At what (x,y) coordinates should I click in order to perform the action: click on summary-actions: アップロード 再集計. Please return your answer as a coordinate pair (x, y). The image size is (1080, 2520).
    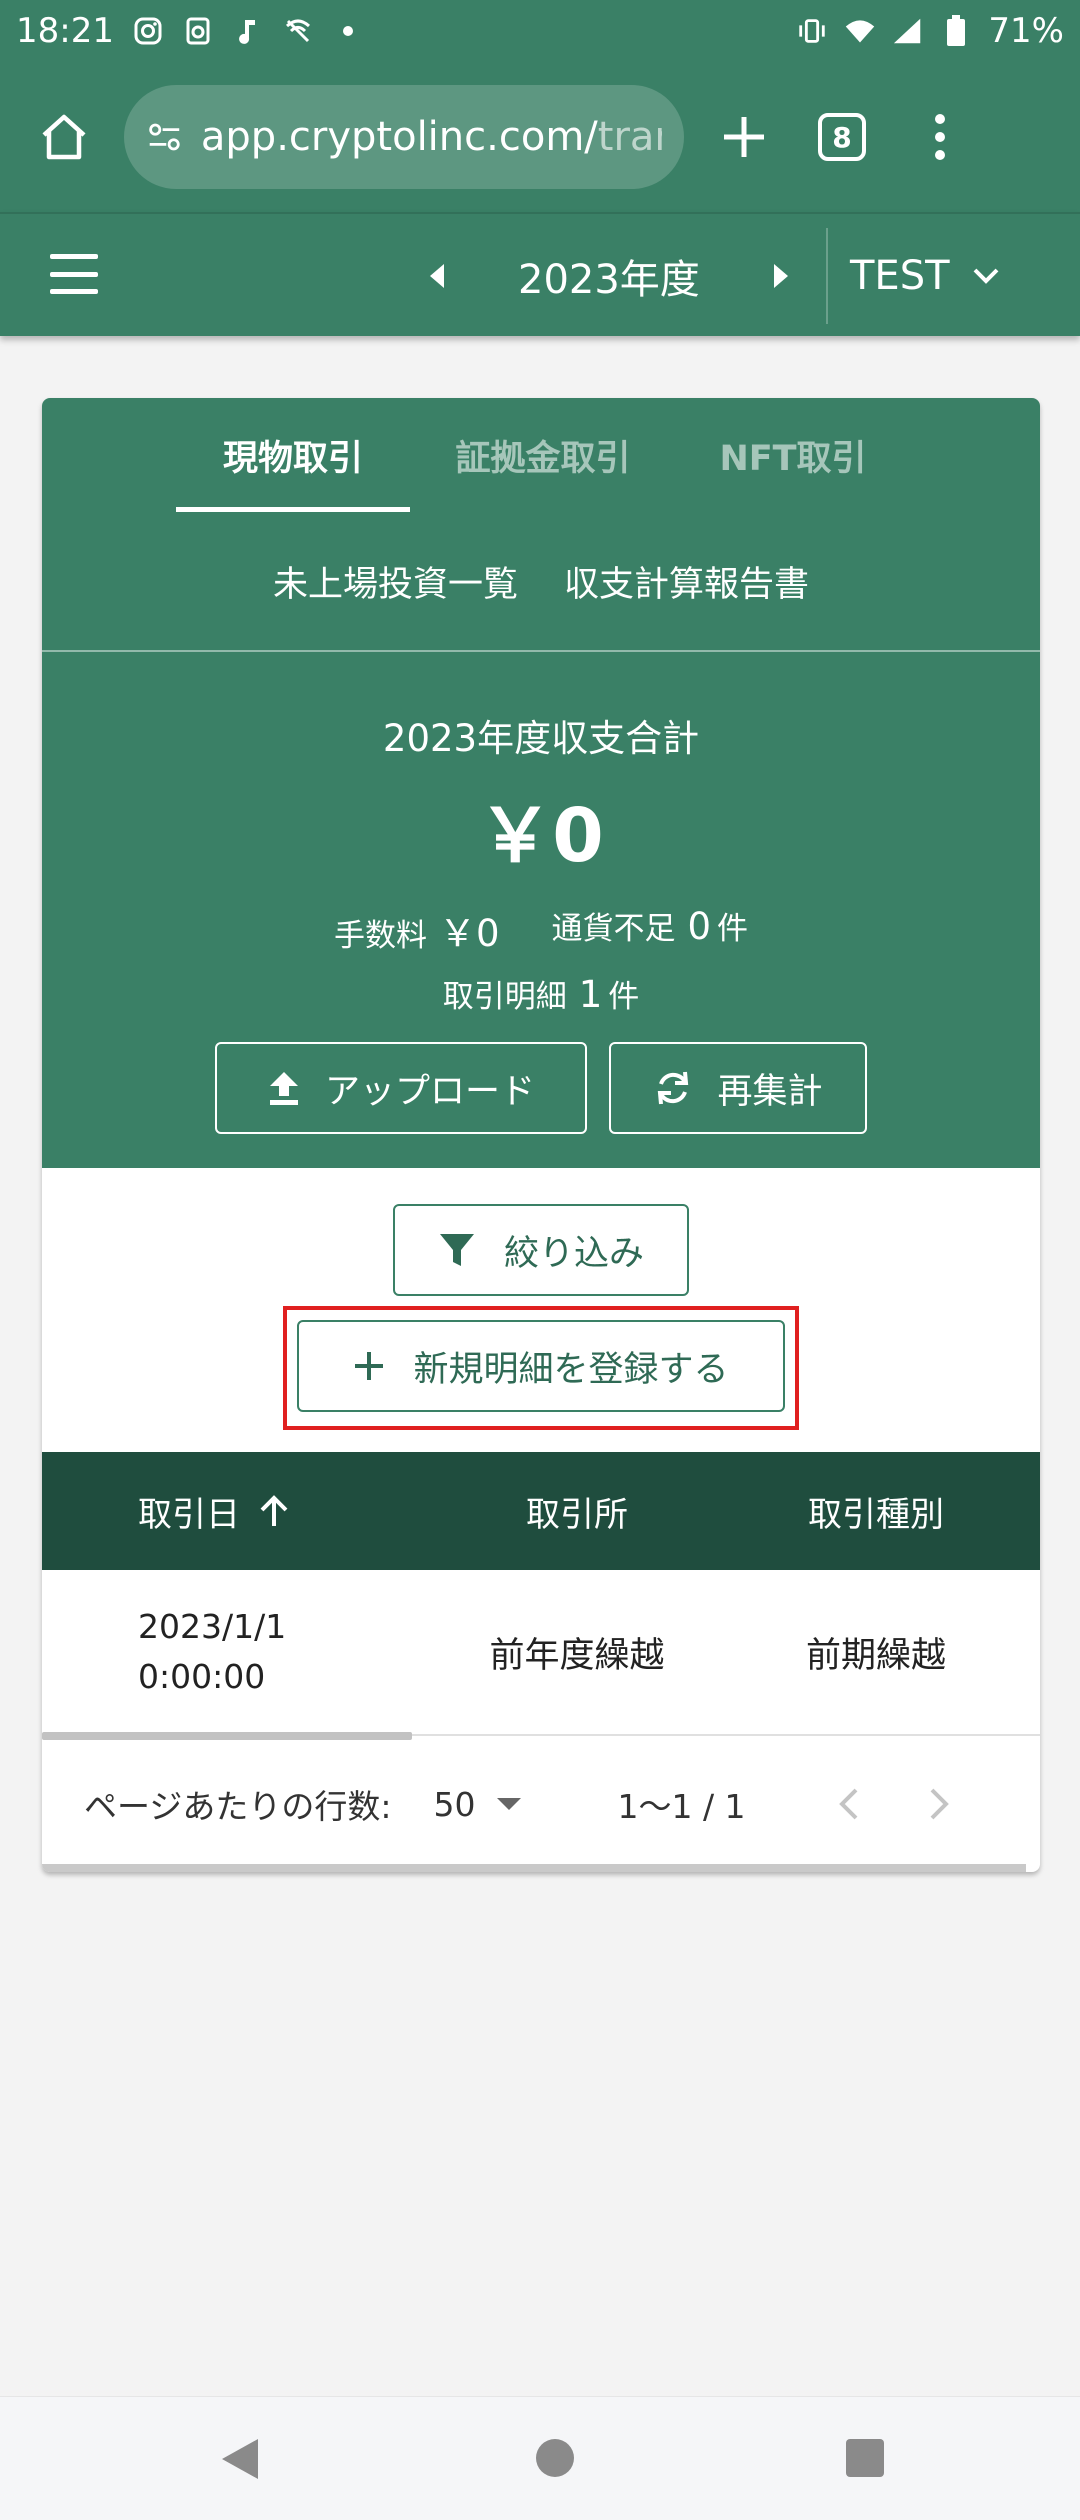
    Looking at the image, I should click on (541, 1088).